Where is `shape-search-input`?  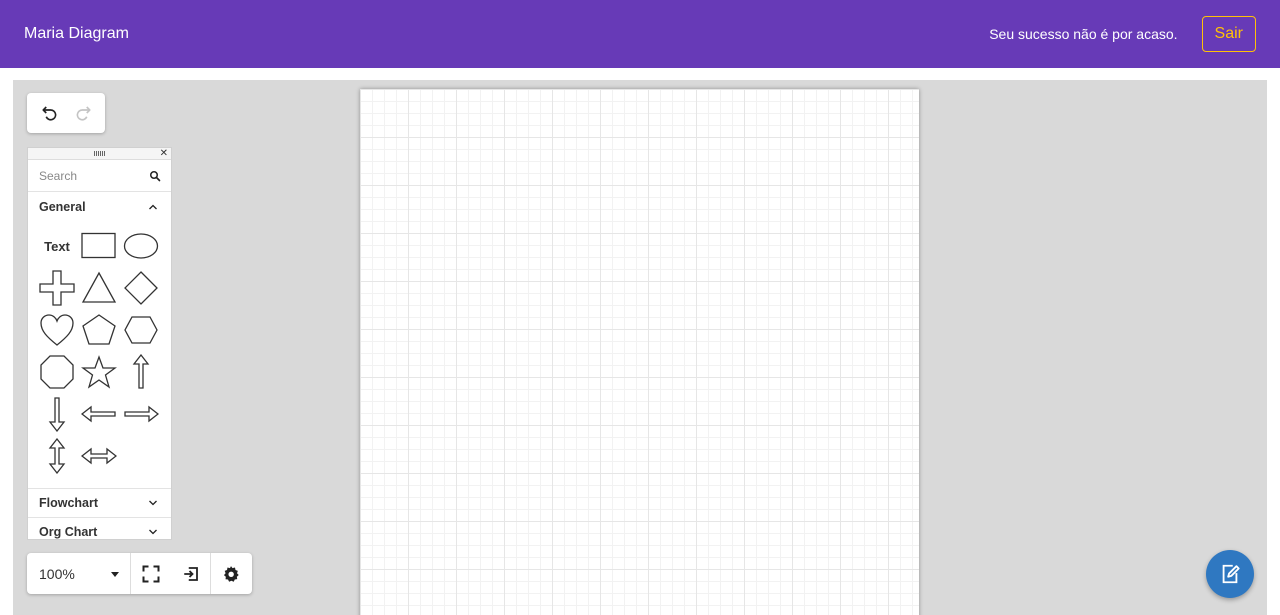 shape-search-input is located at coordinates (94, 175).